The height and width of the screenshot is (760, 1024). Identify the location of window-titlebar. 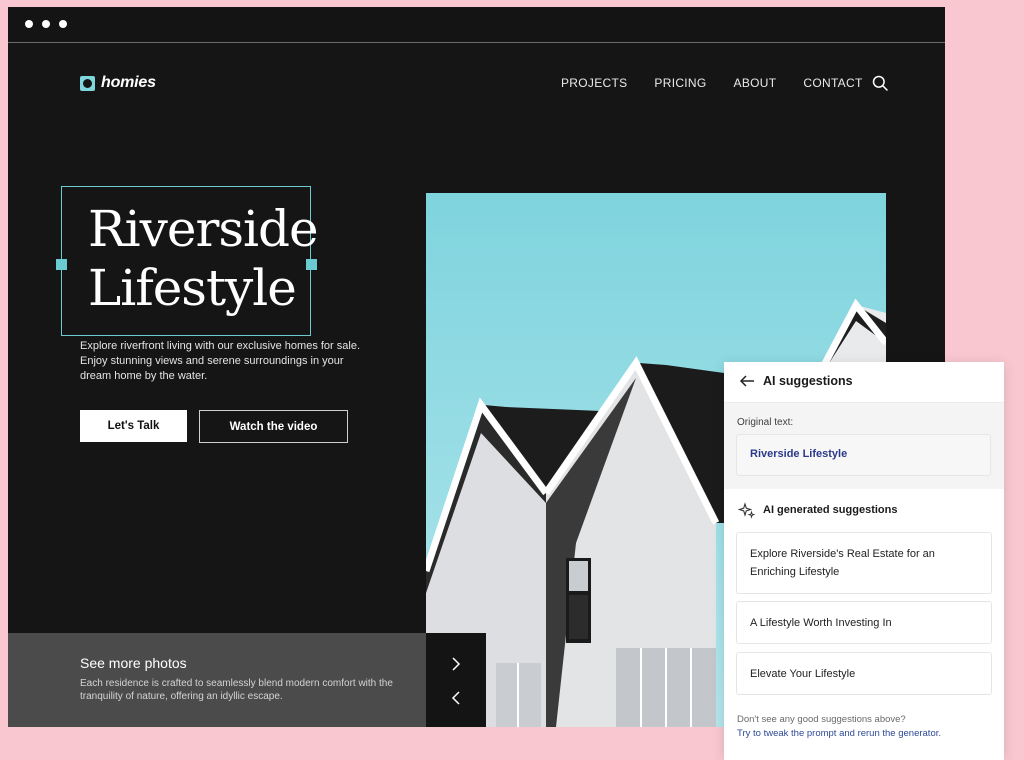
(476, 25).